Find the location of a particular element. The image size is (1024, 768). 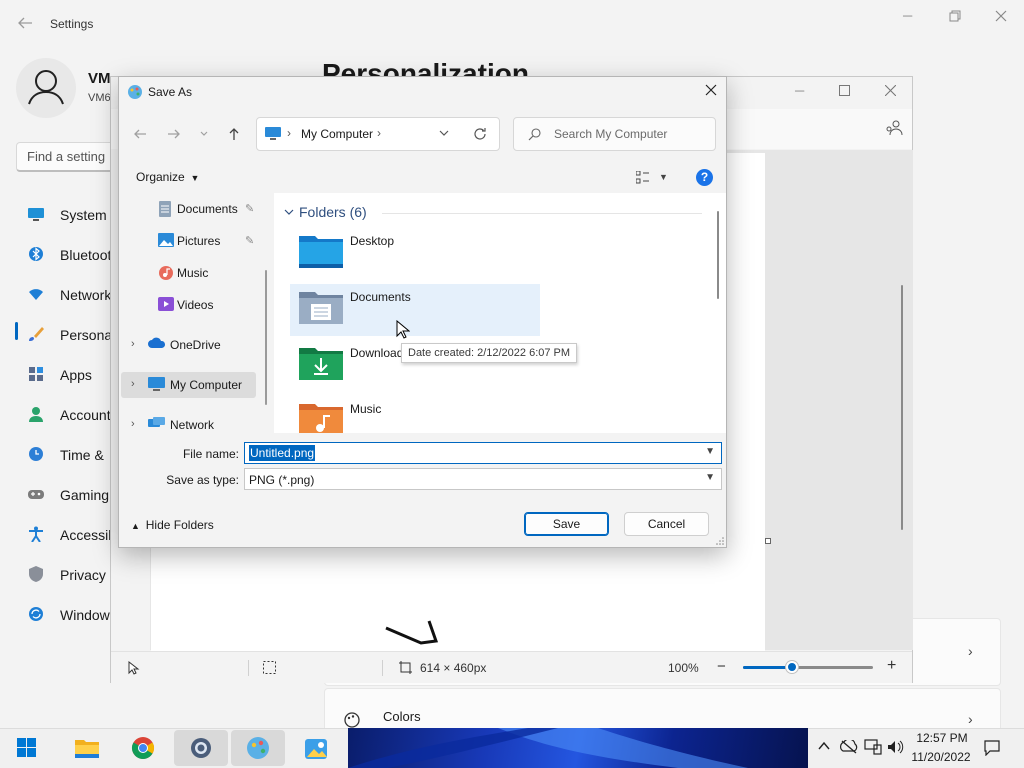

nav-documents: Documents ✎ is located at coordinates (188, 209).